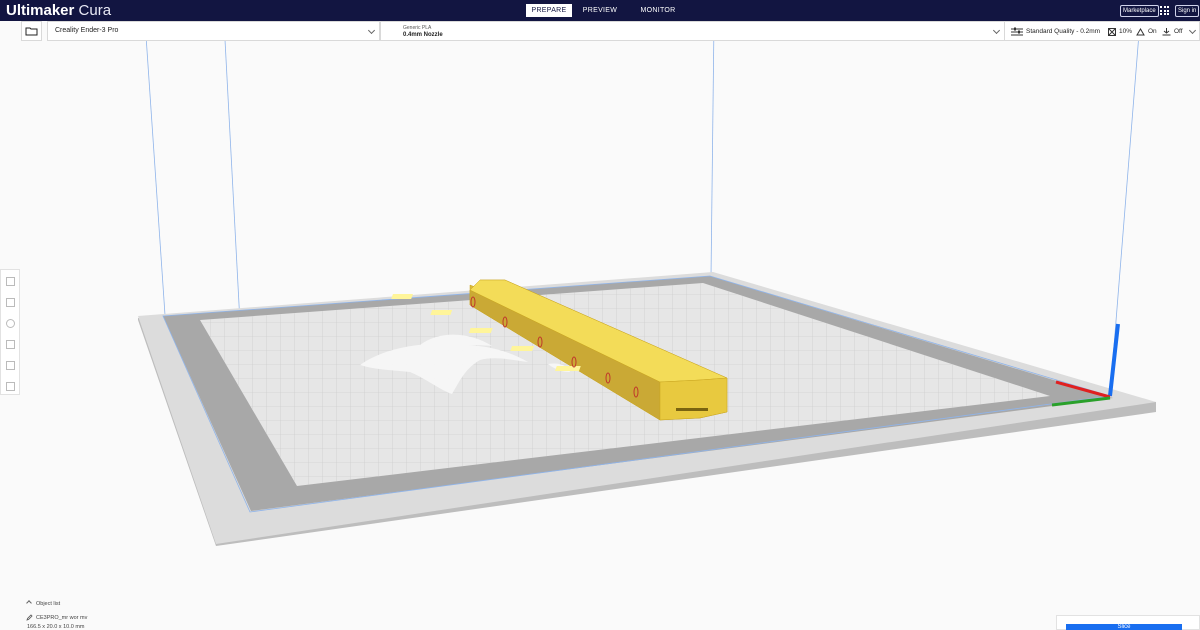  Describe the element at coordinates (1126, 31) in the screenshot. I see `infill-value: 10%` at that location.